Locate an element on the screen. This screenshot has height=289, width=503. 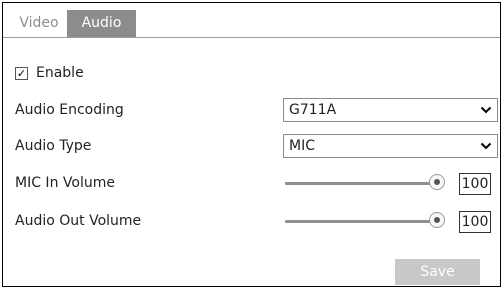
tab-video: Video is located at coordinates (39, 23).